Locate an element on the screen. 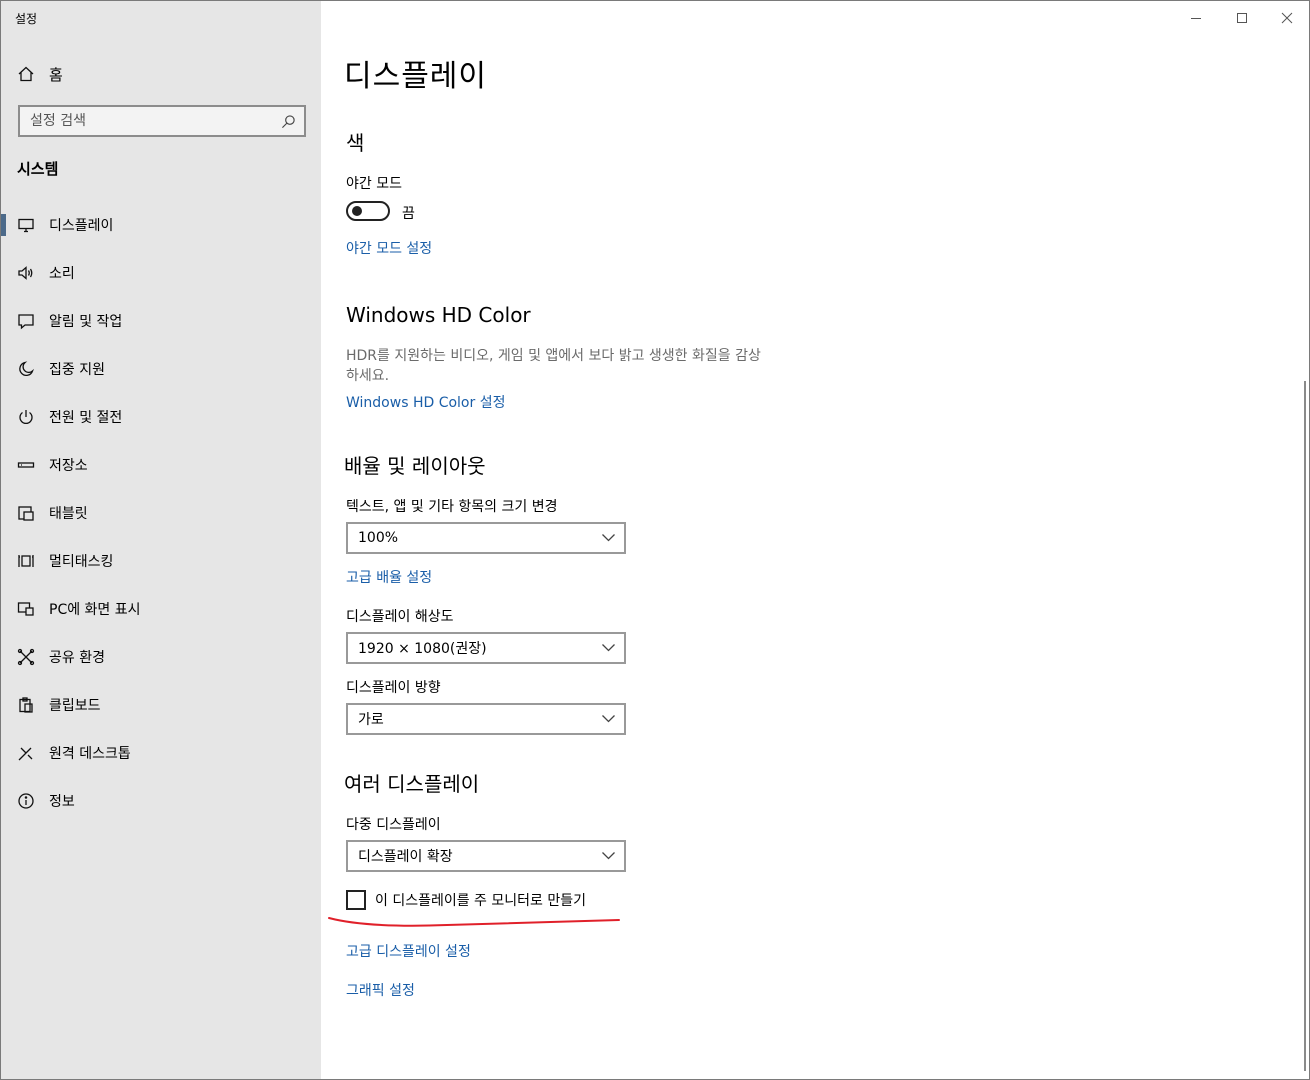 The image size is (1310, 1080). advanced-scale-link: 고급 배율 설정 is located at coordinates (389, 577).